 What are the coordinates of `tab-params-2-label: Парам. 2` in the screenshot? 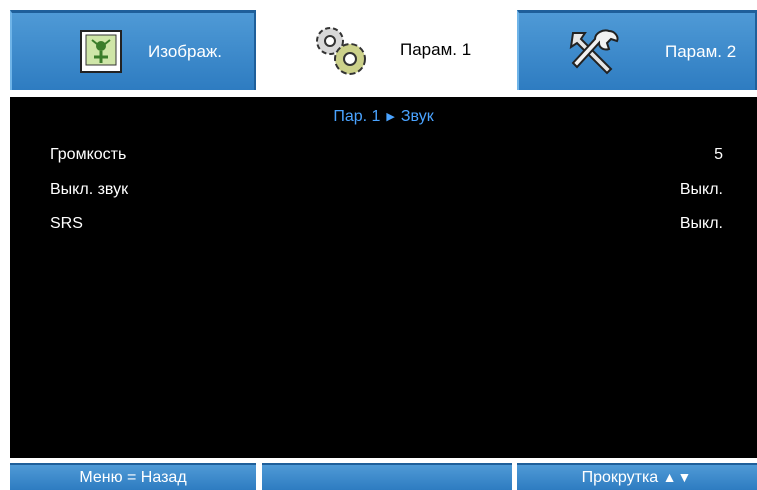 It's located at (701, 51).